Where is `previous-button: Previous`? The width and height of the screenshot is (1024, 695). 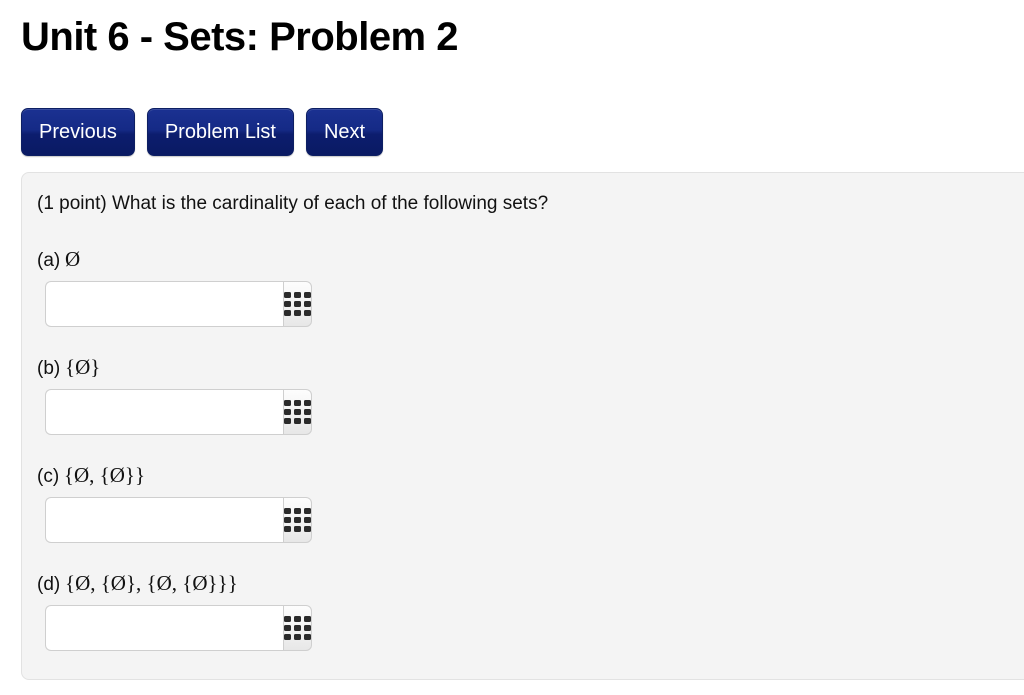 previous-button: Previous is located at coordinates (78, 132).